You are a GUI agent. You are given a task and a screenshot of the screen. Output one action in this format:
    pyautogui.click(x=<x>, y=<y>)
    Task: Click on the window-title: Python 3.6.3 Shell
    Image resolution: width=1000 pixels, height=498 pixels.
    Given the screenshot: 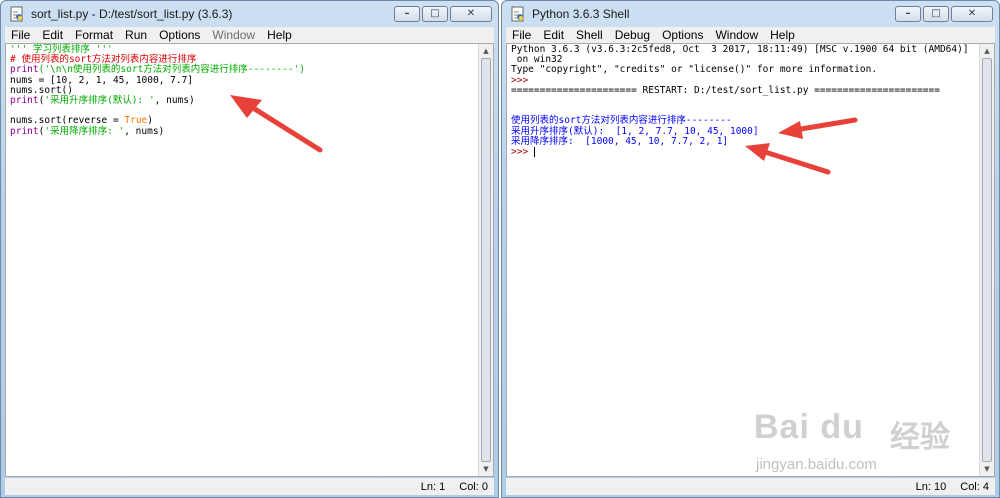 What is the action you would take?
    pyautogui.click(x=581, y=14)
    